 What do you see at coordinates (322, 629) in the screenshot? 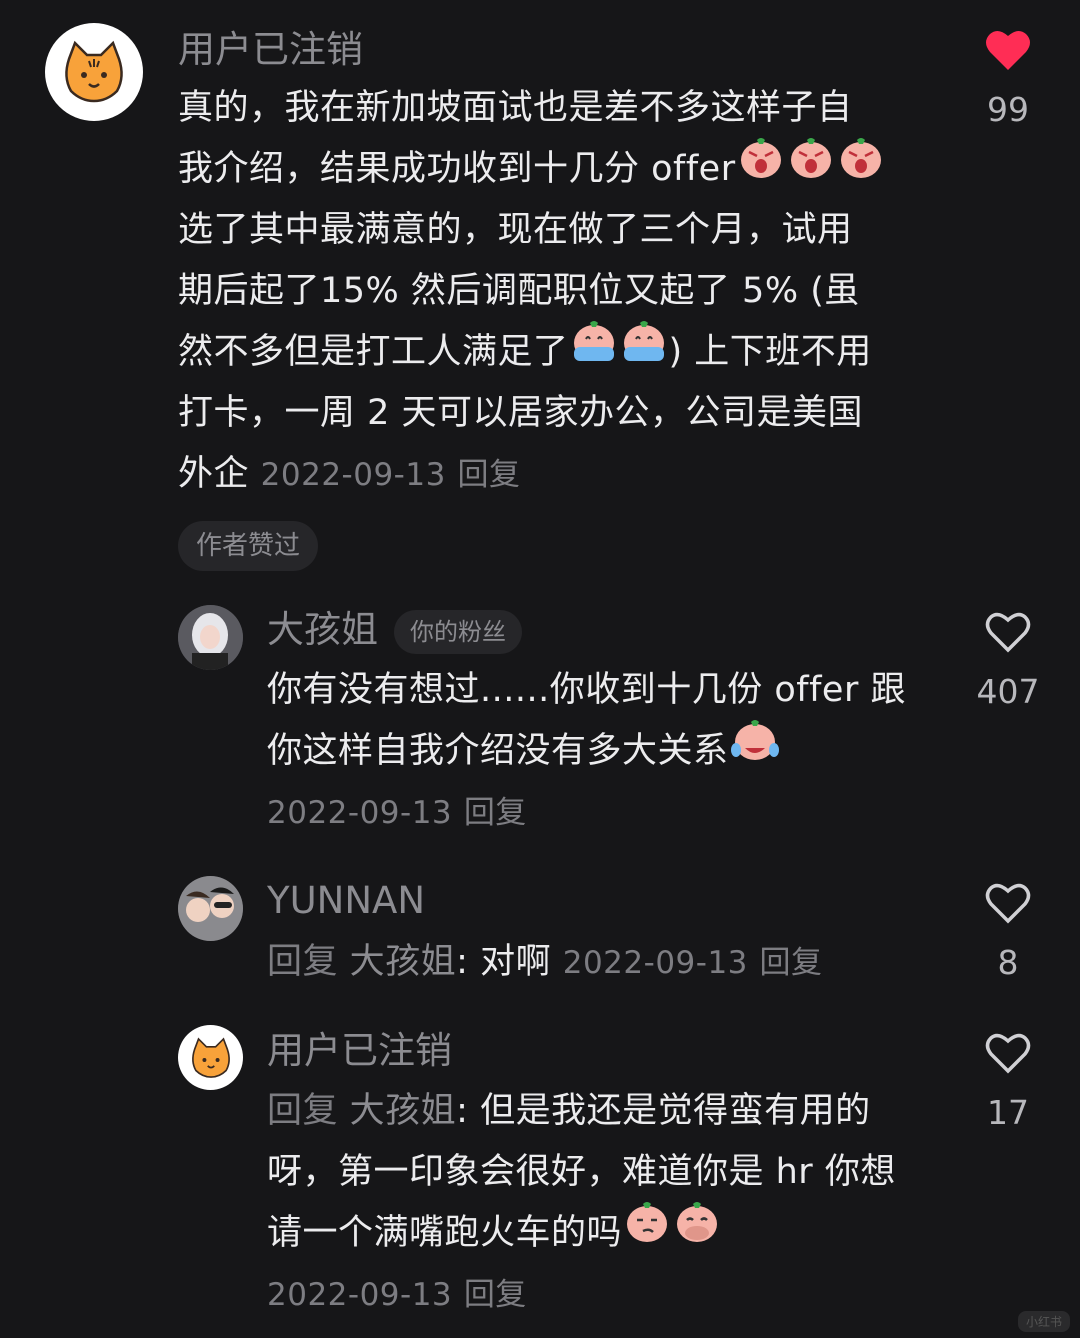
I see `username-text: 大孩姐` at bounding box center [322, 629].